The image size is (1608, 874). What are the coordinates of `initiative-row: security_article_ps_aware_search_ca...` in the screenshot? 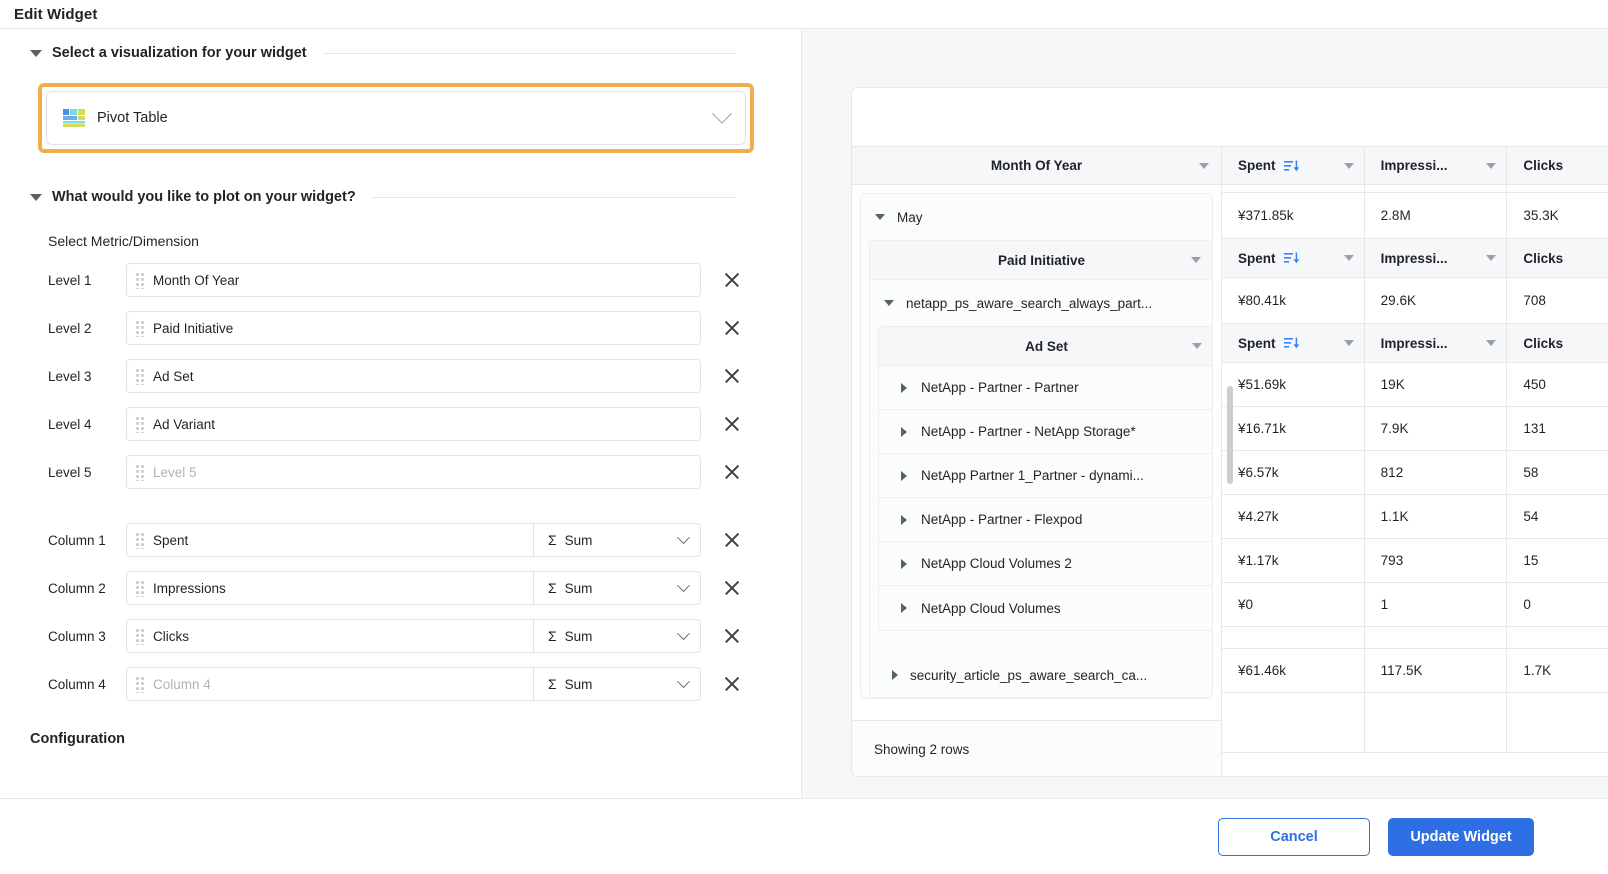 It's located at (1041, 675).